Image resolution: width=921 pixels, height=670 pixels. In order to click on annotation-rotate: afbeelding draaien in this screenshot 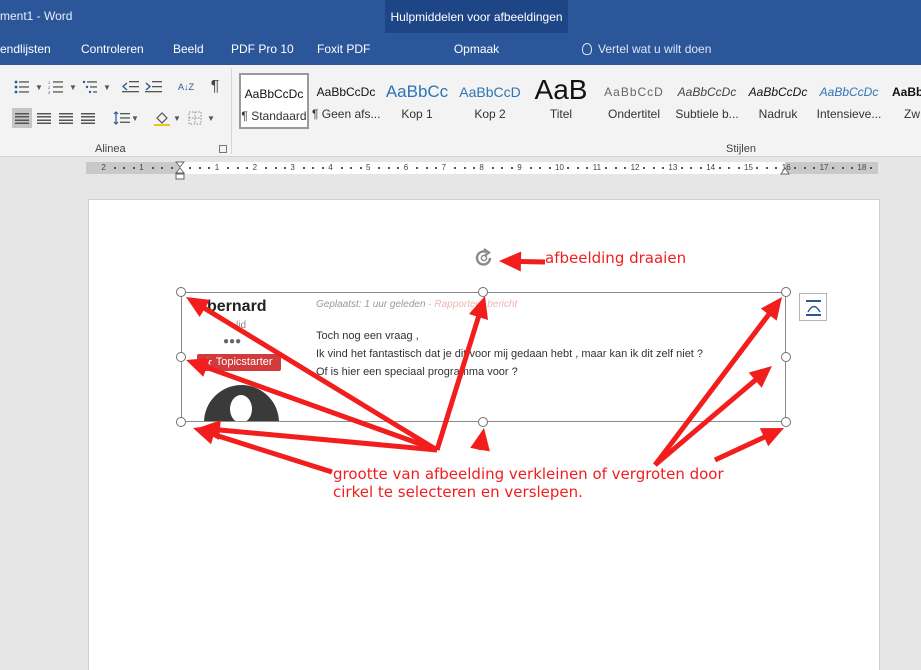, I will do `click(616, 258)`.